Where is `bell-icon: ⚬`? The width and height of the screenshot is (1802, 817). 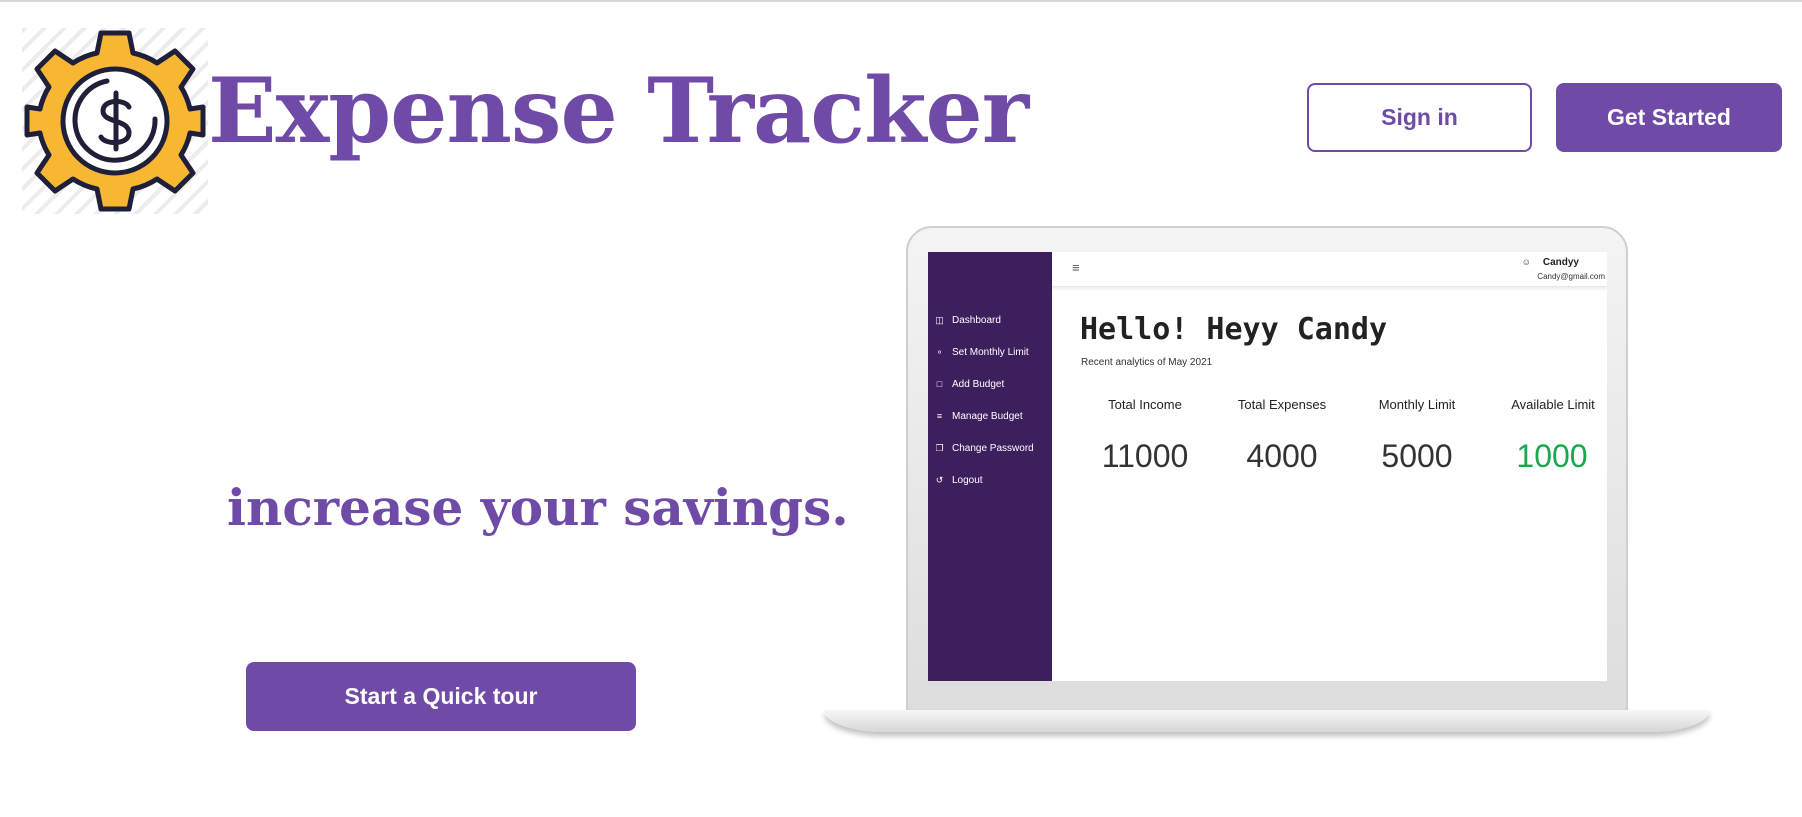
bell-icon: ⚬ is located at coordinates (939, 351).